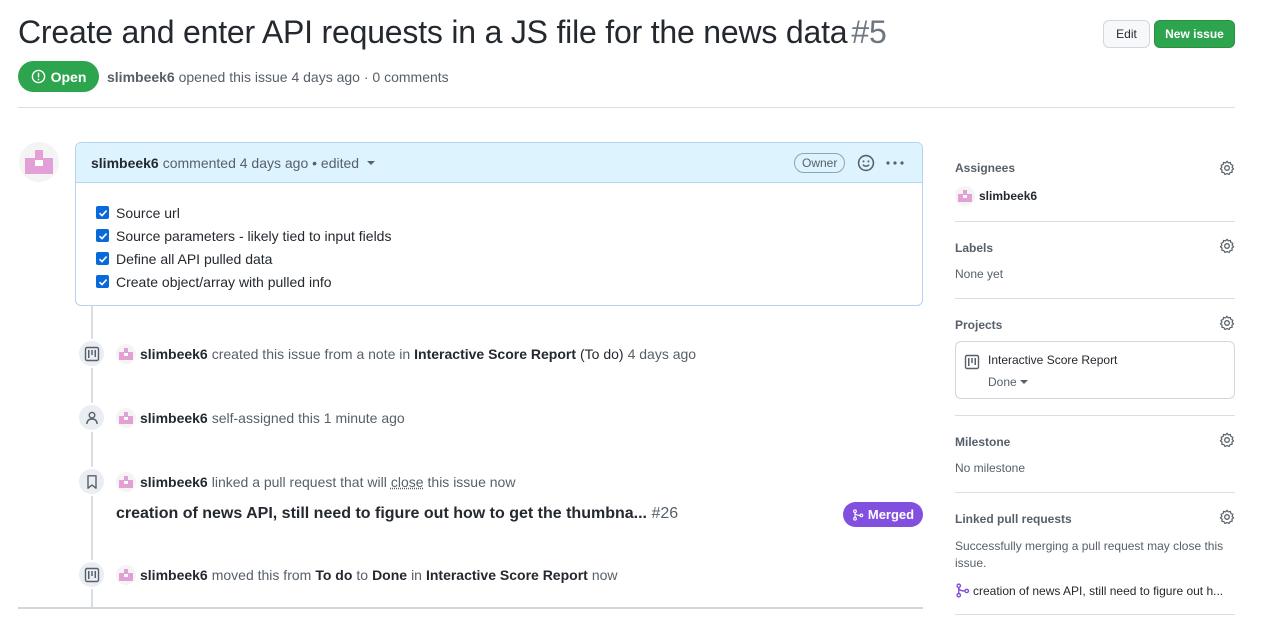 Image resolution: width=1273 pixels, height=623 pixels. Describe the element at coordinates (261, 163) in the screenshot. I see `comment-info: commented 4 days ago • edited` at that location.